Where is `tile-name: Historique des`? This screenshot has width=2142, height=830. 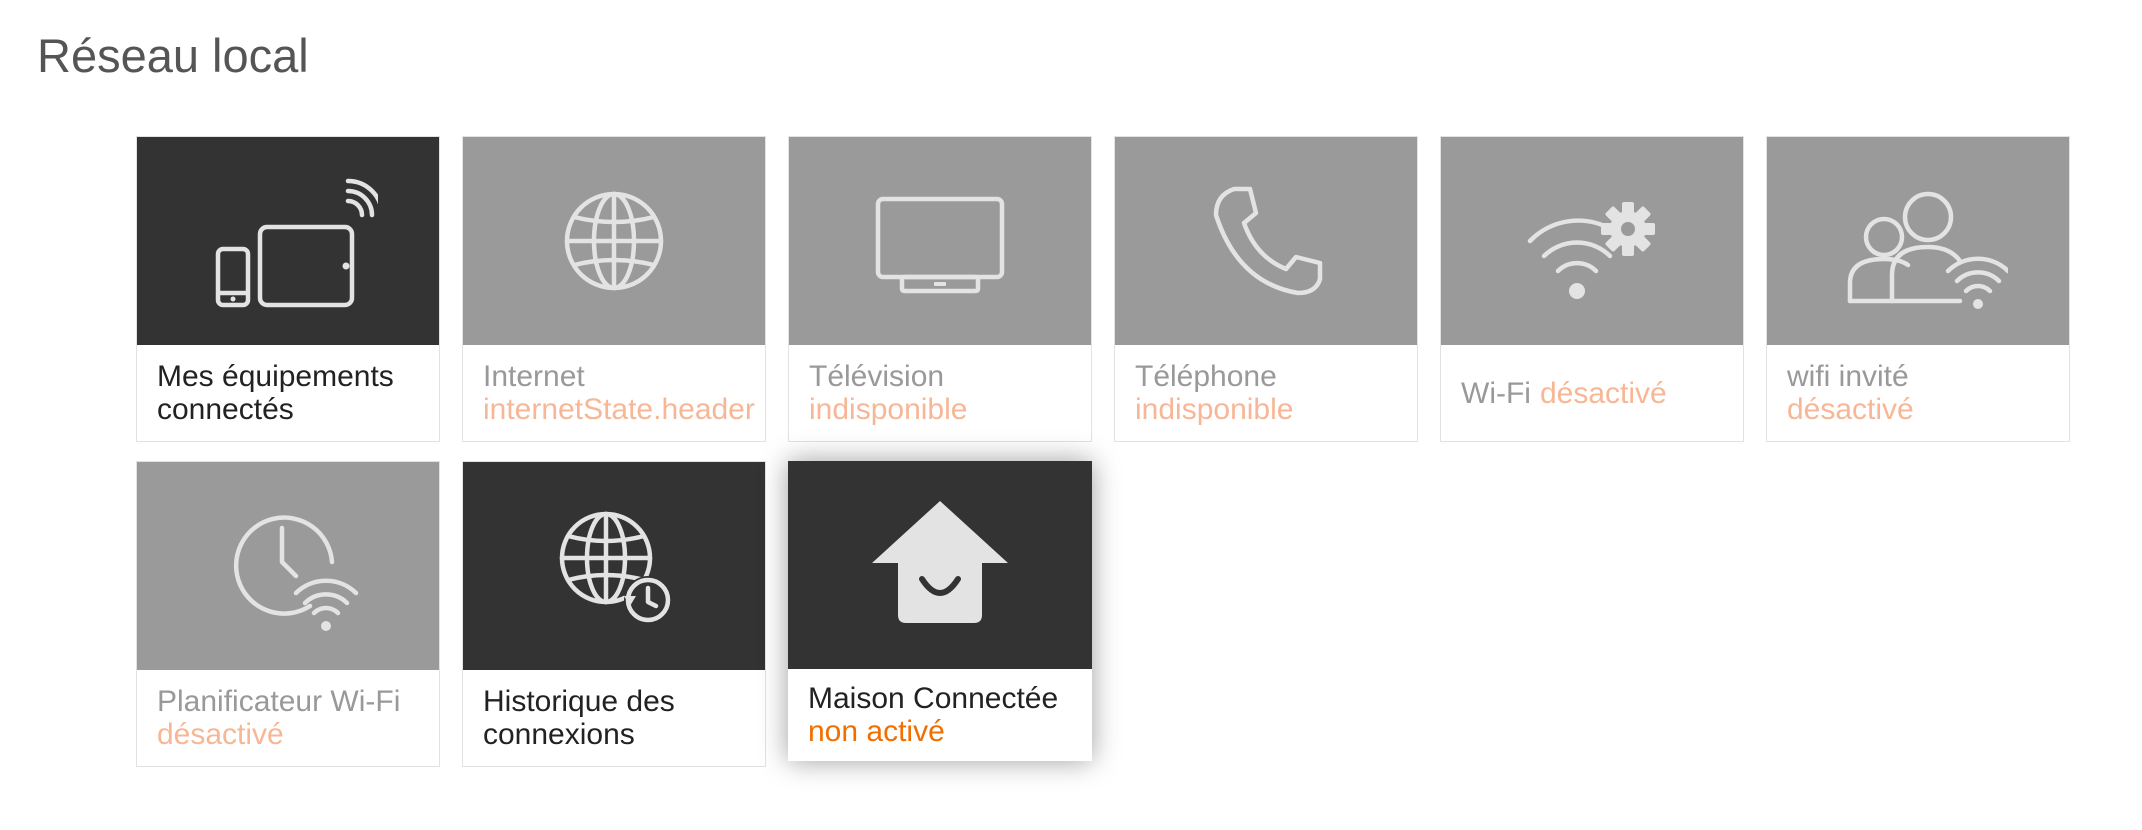 tile-name: Historique des is located at coordinates (579, 701).